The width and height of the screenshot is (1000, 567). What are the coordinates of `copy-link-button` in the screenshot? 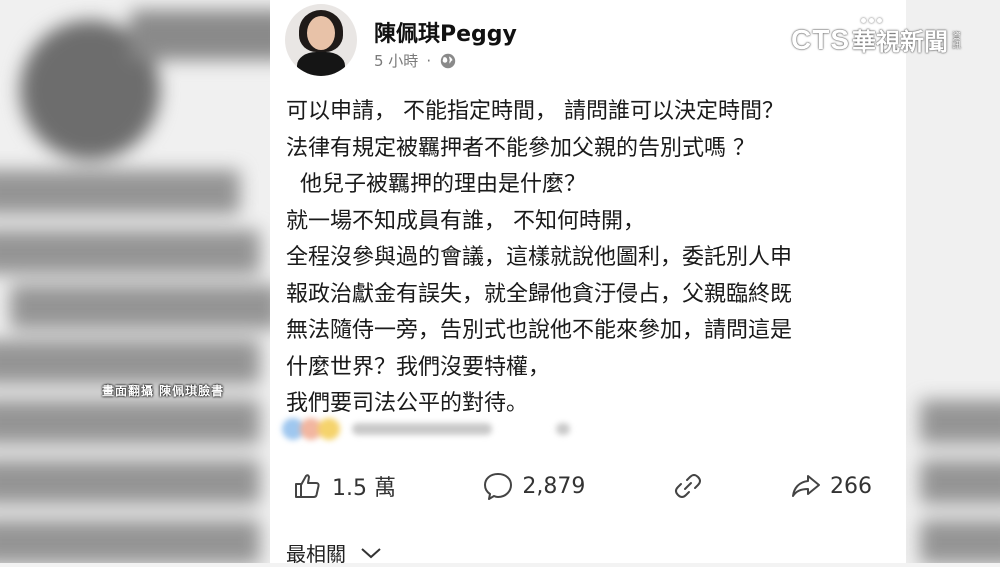 It's located at (688, 486).